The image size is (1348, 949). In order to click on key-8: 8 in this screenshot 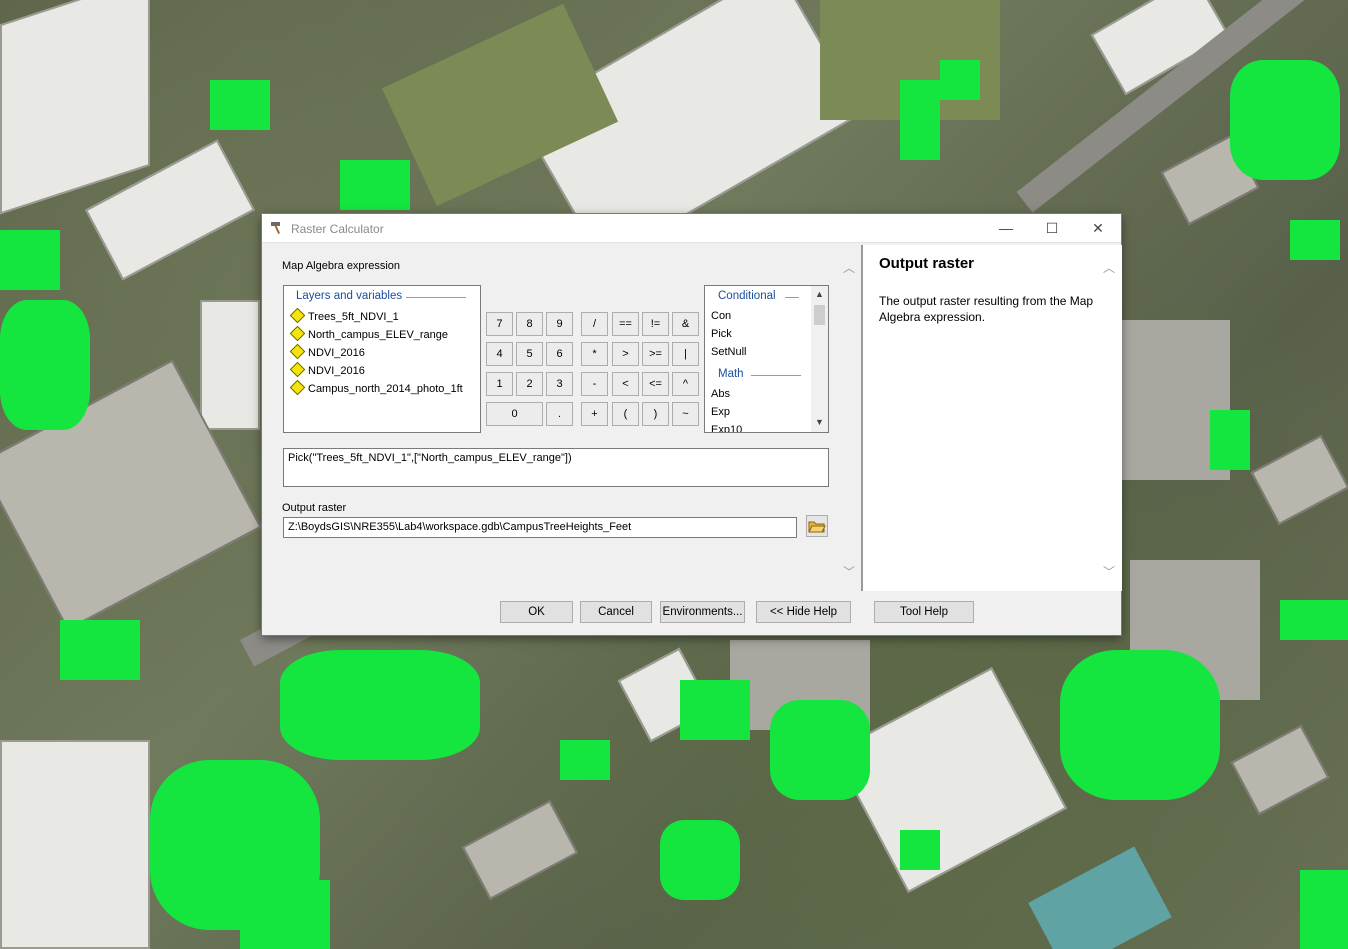, I will do `click(529, 324)`.